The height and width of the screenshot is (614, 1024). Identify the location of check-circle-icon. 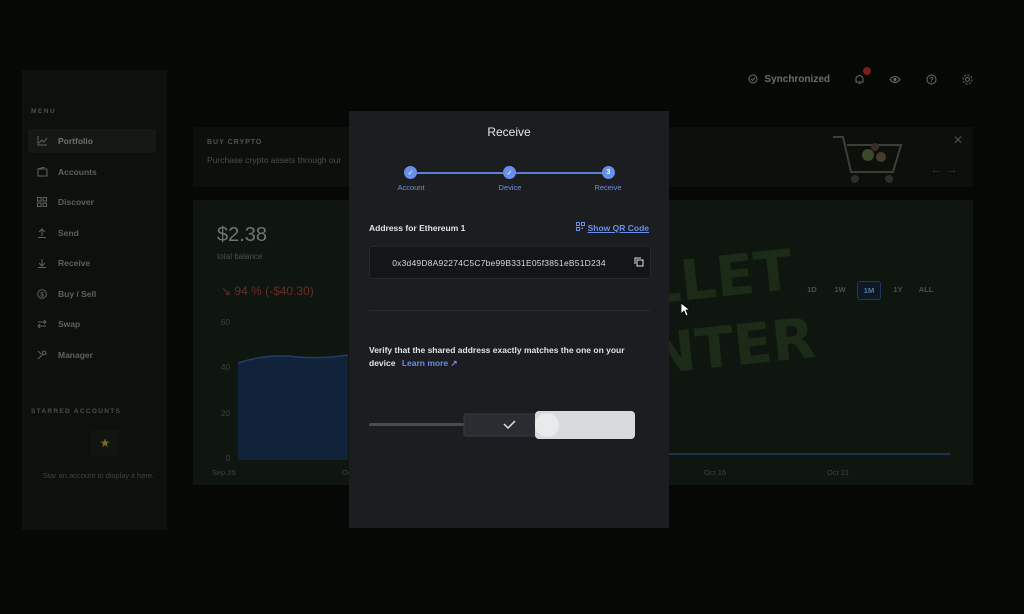
(753, 79).